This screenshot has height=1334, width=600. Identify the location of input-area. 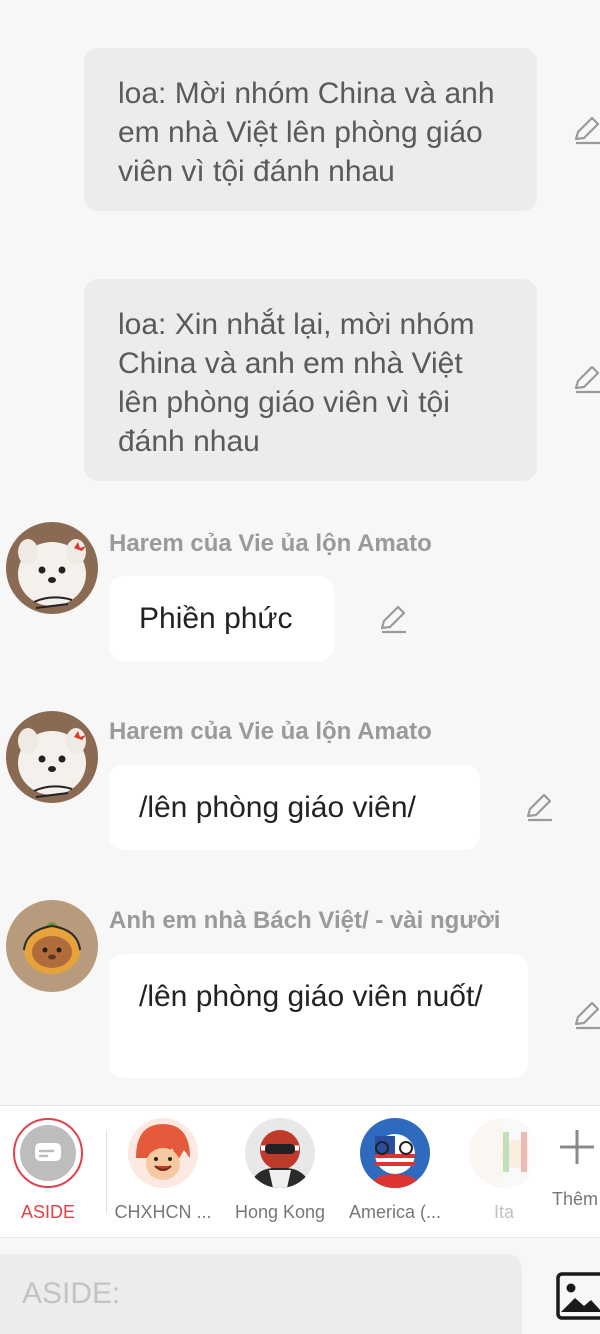
(300, 1286).